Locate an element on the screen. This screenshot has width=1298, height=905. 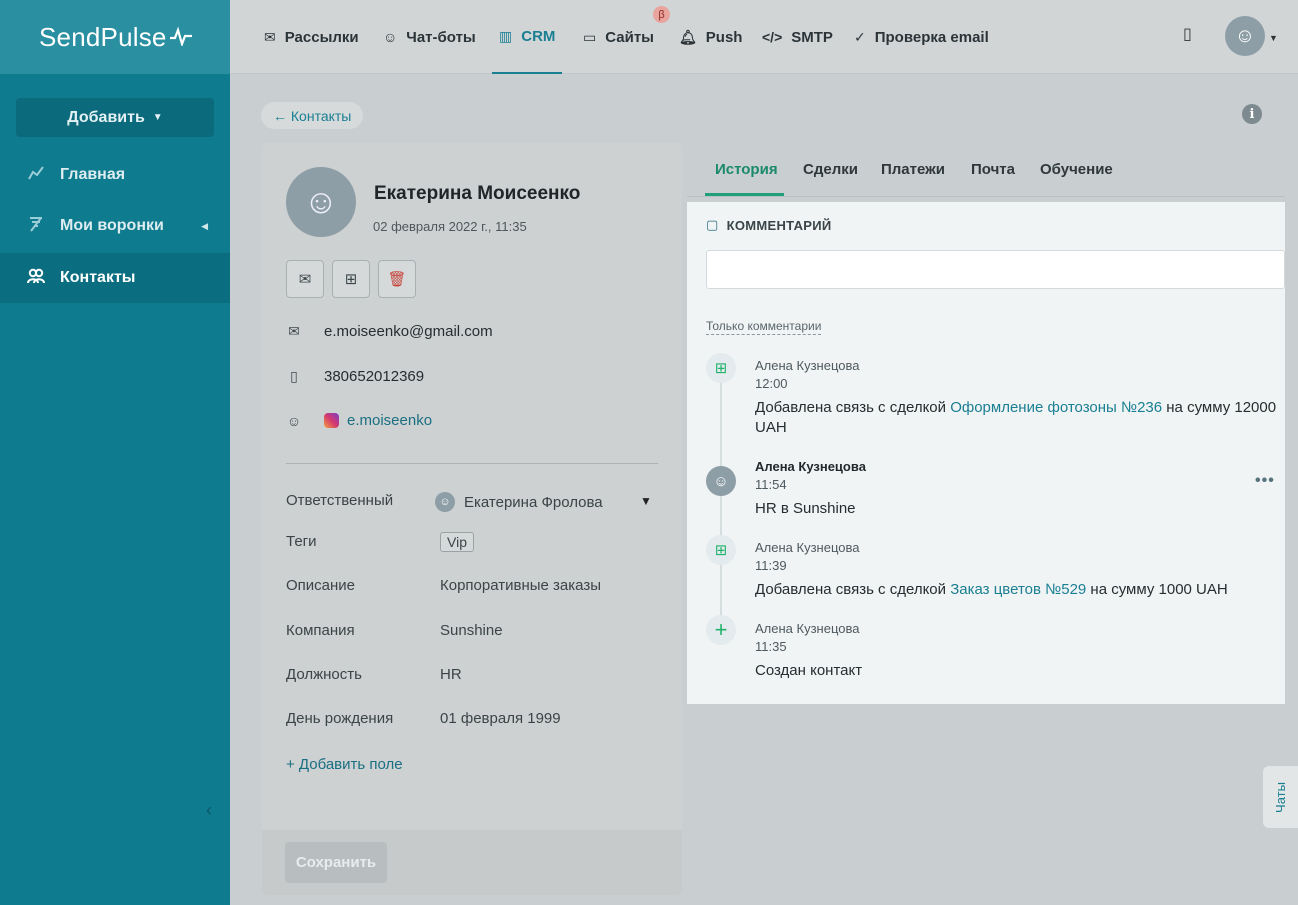
tab-label: Чат-боты is located at coordinates (441, 37).